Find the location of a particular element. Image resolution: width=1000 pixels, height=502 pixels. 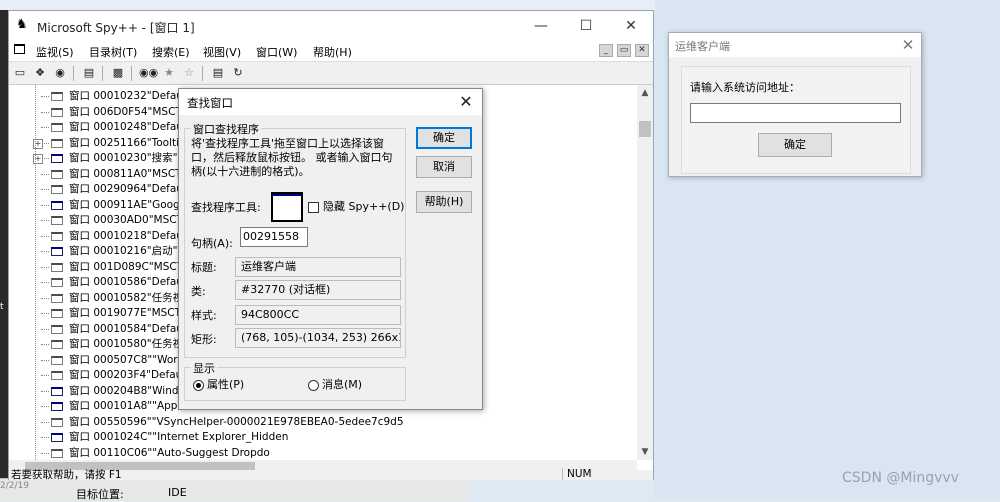

log-messages-icon: ▩ is located at coordinates (118, 73).